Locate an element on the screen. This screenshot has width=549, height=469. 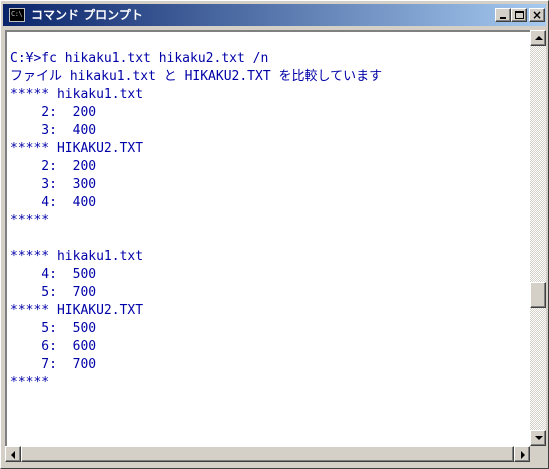
console-line: 5: 700 is located at coordinates (53, 292).